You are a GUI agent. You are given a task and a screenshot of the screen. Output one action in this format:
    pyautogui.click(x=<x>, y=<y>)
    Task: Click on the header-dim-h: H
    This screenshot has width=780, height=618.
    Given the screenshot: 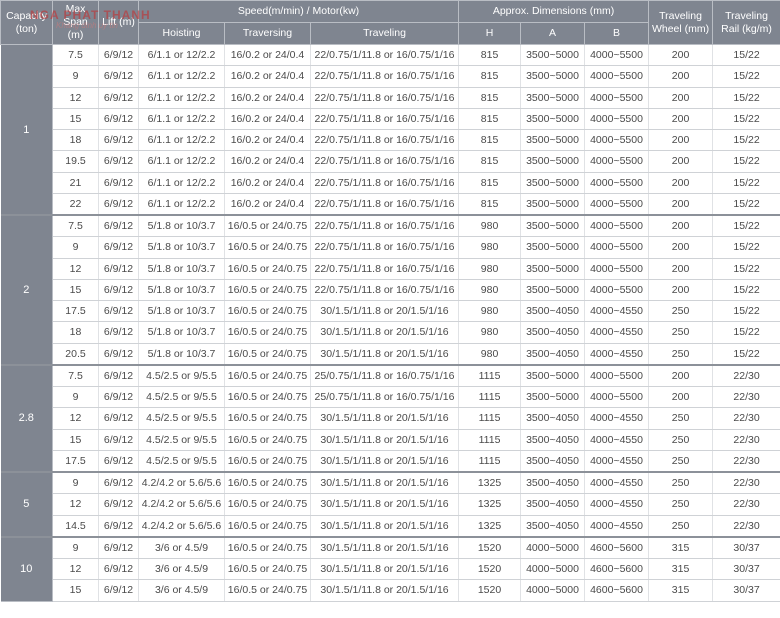 What is the action you would take?
    pyautogui.click(x=490, y=33)
    